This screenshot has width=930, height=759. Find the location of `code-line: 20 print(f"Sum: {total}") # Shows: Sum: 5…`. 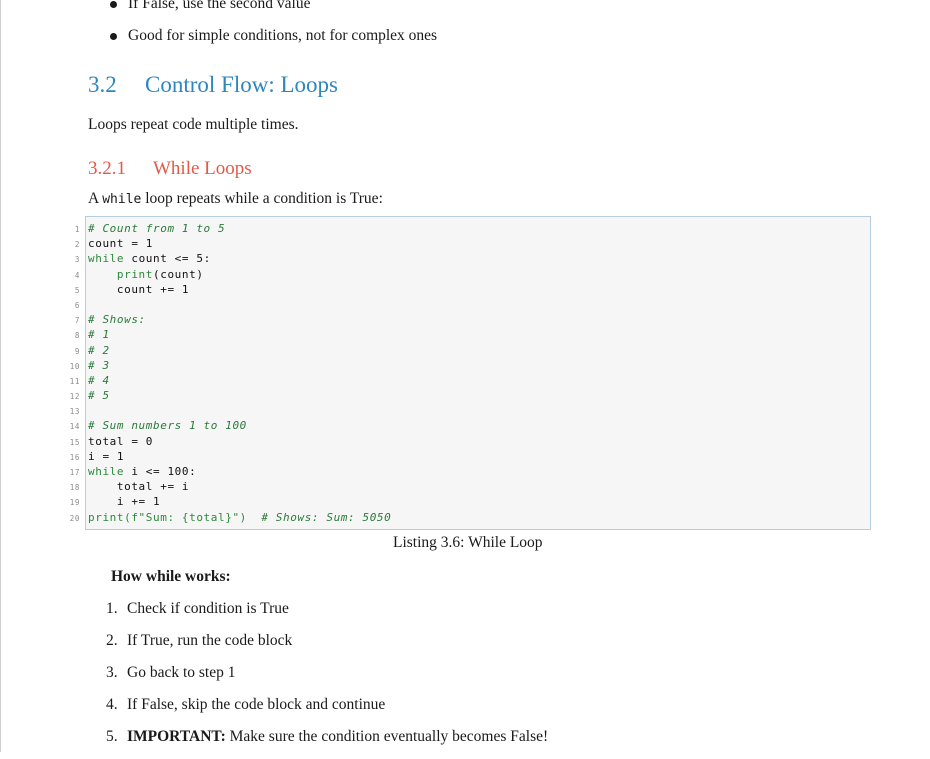

code-line: 20 print(f"Sum: {total}") # Shows: Sum: 5… is located at coordinates (228, 517).